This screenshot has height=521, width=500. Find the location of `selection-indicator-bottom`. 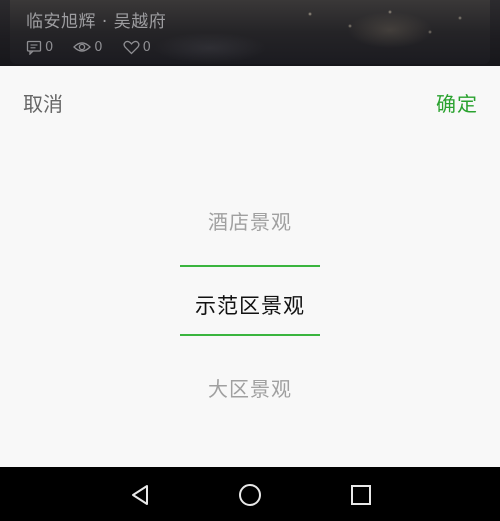

selection-indicator-bottom is located at coordinates (250, 335).